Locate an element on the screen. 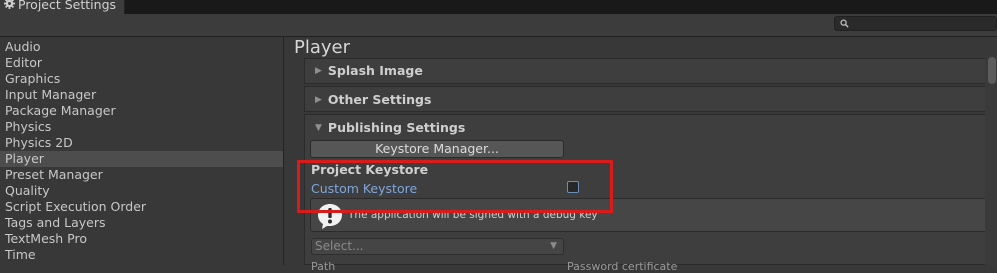 This screenshot has width=997, height=273. path-label: Path is located at coordinates (323, 266).